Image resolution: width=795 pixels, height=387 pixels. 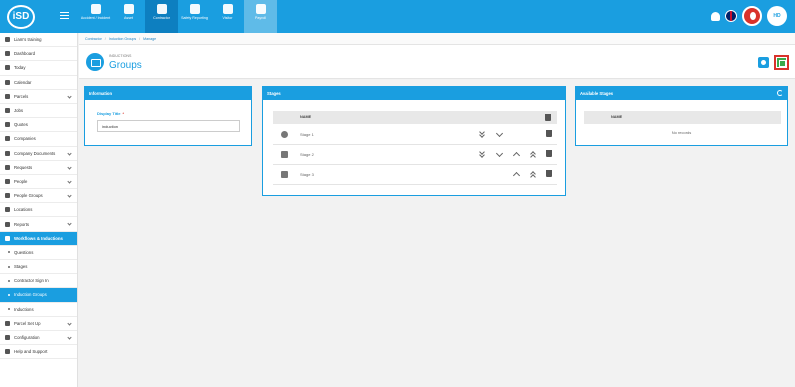 I want to click on module-payroll: Payroll, so click(x=260, y=16).